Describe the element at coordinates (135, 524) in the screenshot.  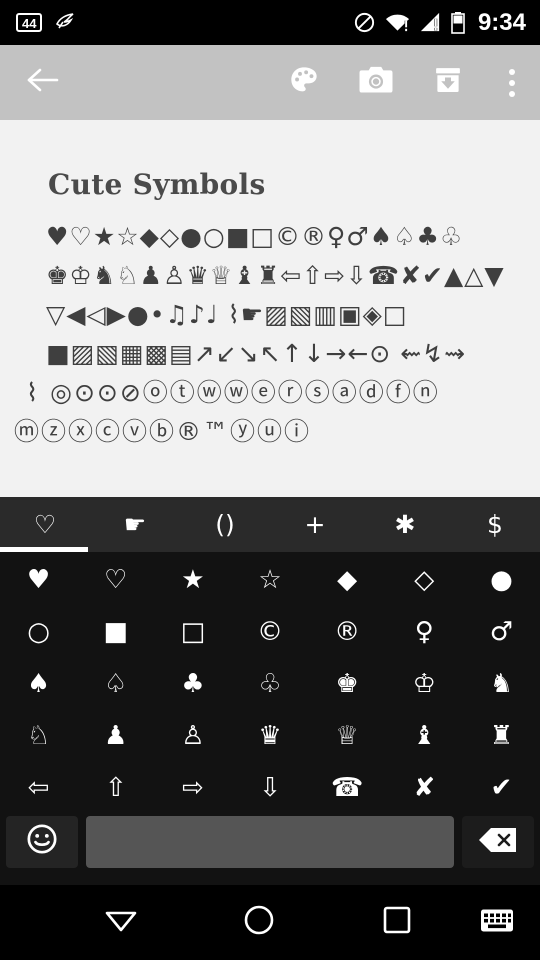
I see `tab-hands: ☛` at that location.